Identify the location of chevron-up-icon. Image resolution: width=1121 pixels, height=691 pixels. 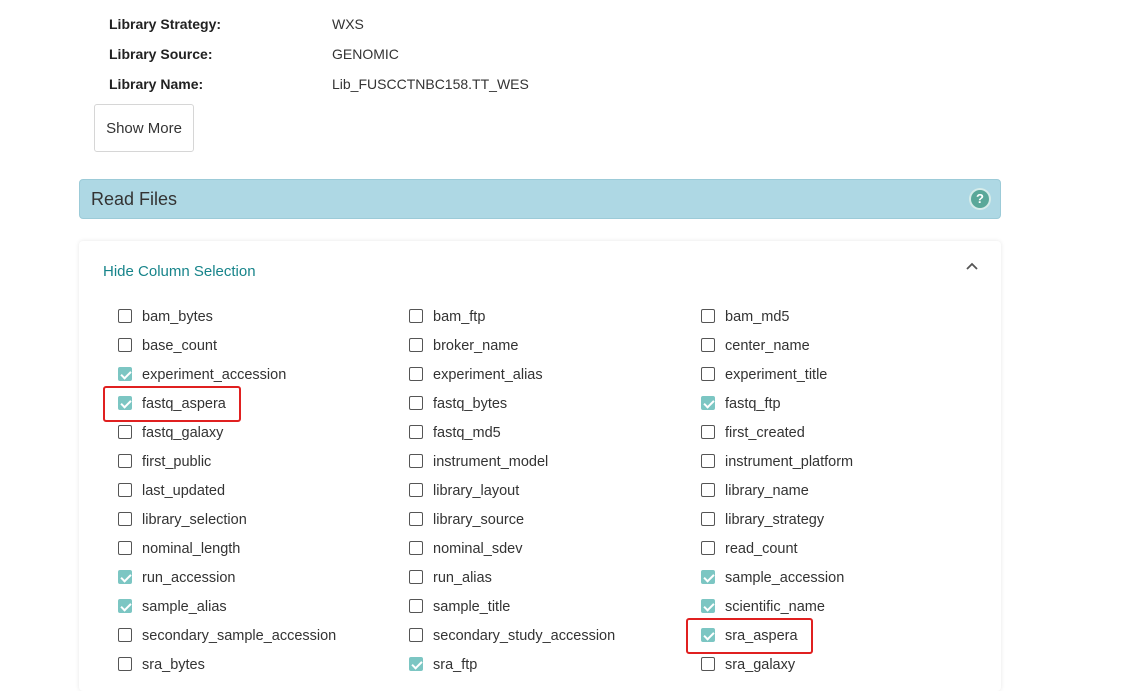
(972, 266).